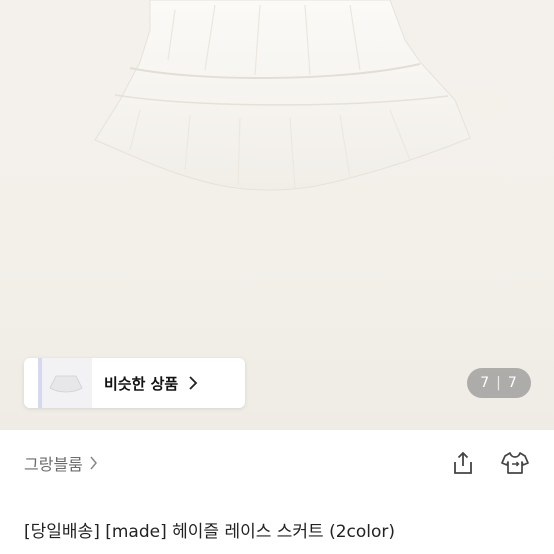  I want to click on similar-products-label: 비슷한 상품, so click(141, 383).